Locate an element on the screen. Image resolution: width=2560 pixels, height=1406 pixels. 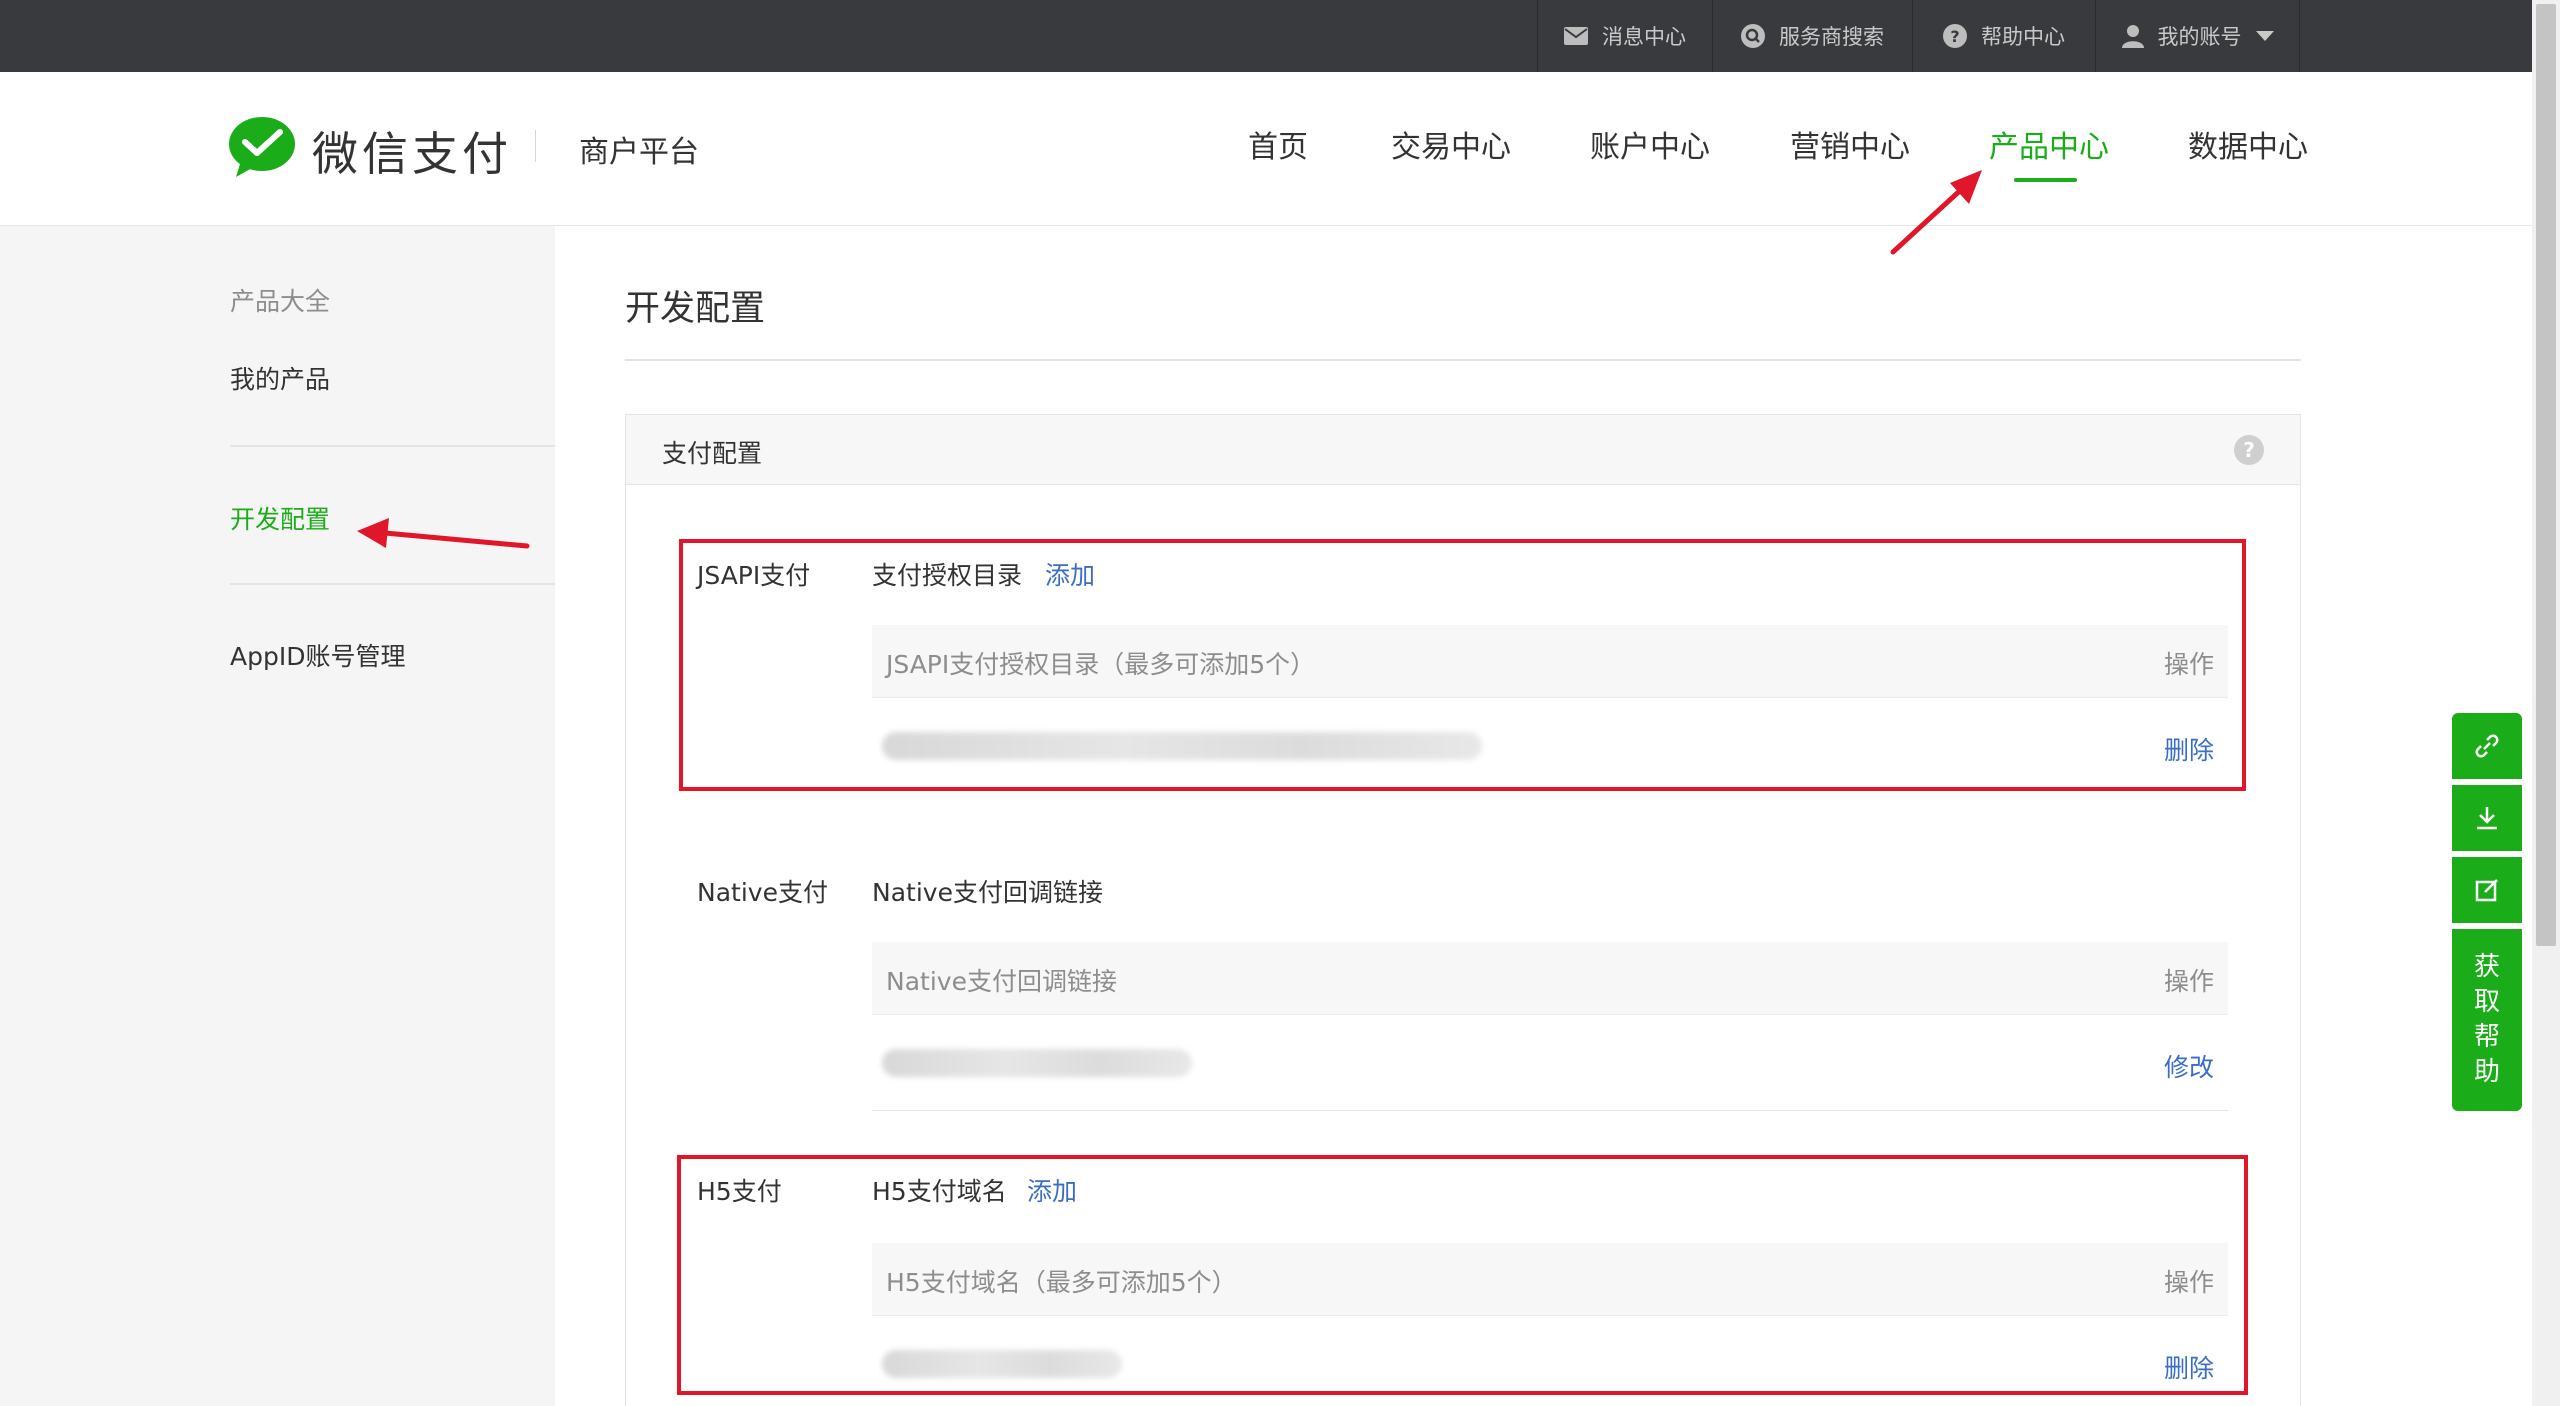
download-button is located at coordinates (2487, 818).